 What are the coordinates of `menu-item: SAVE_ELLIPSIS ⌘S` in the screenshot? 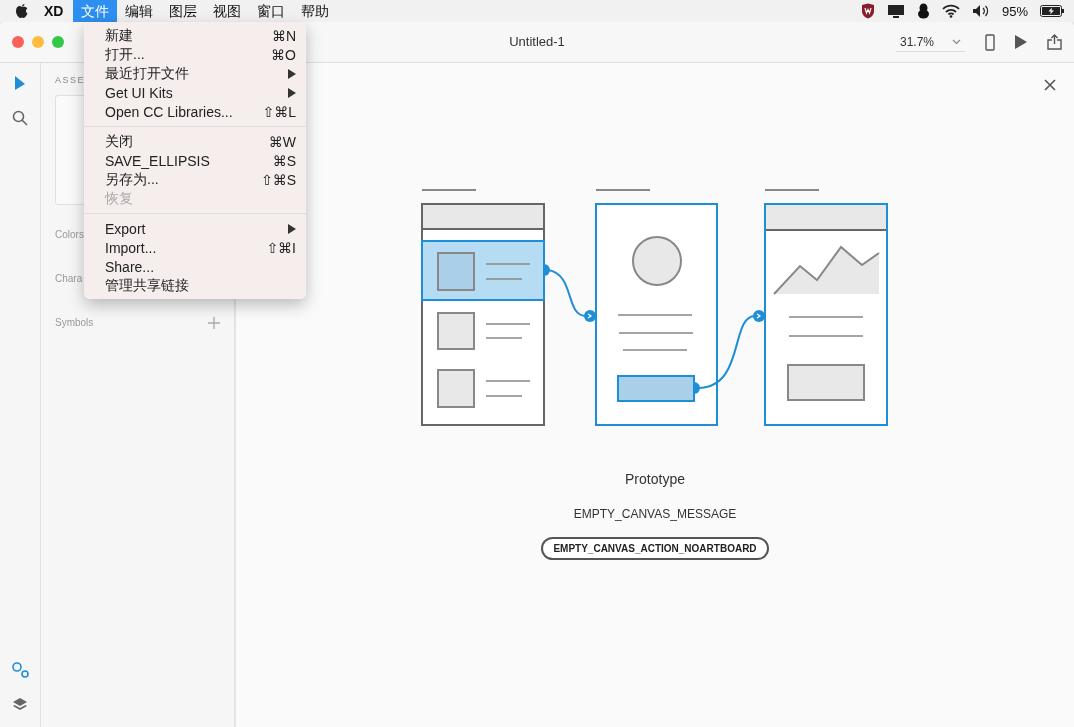 It's located at (195, 160).